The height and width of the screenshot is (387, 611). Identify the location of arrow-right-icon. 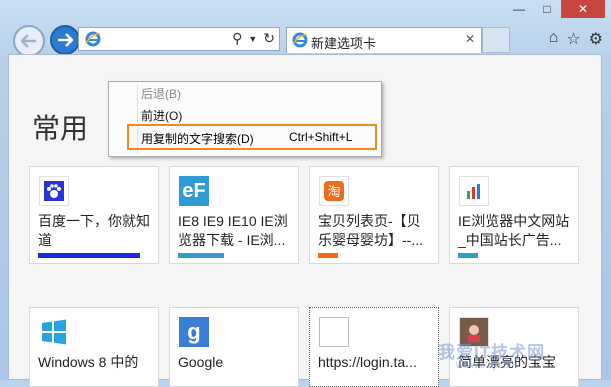
(65, 40).